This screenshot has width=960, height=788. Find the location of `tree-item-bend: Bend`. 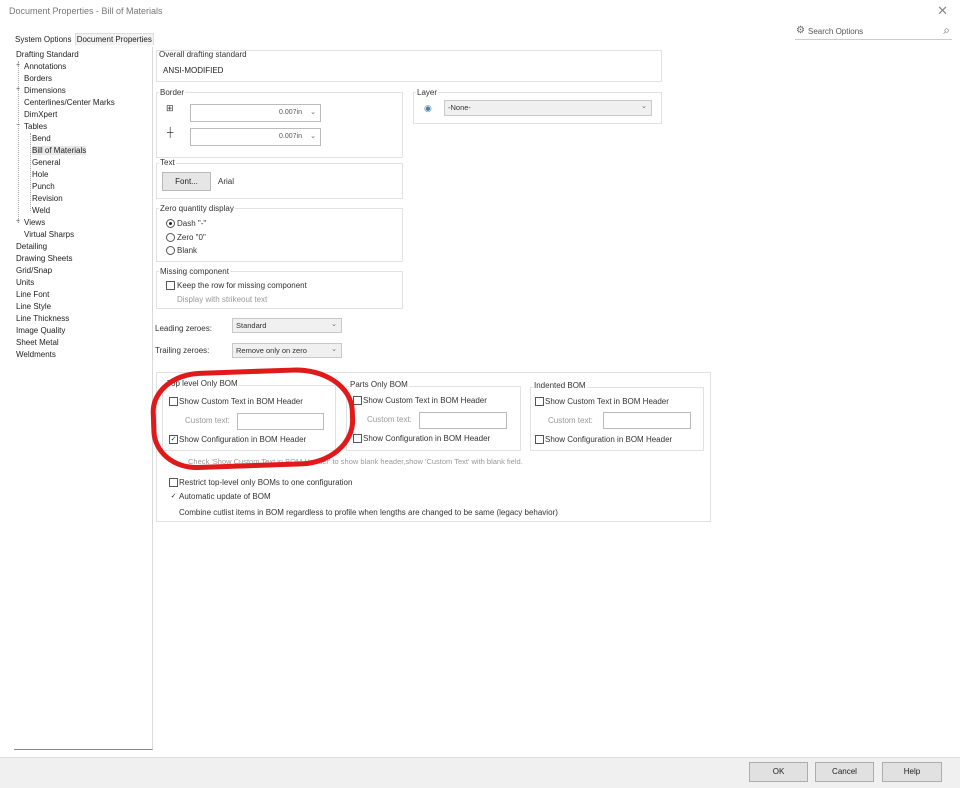

tree-item-bend: Bend is located at coordinates (41, 138).